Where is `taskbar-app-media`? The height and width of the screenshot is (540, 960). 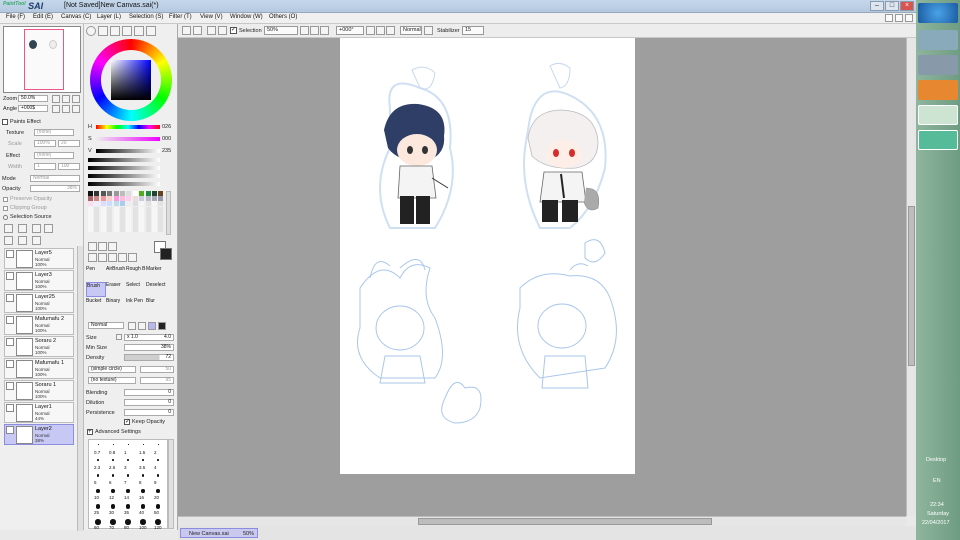 taskbar-app-media is located at coordinates (938, 90).